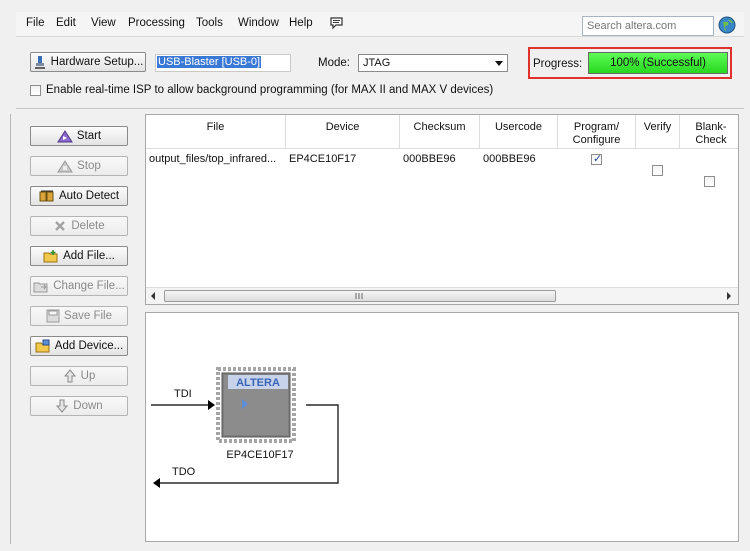 The height and width of the screenshot is (551, 750). I want to click on column-header-blank-check: Blank- Check, so click(709, 132).